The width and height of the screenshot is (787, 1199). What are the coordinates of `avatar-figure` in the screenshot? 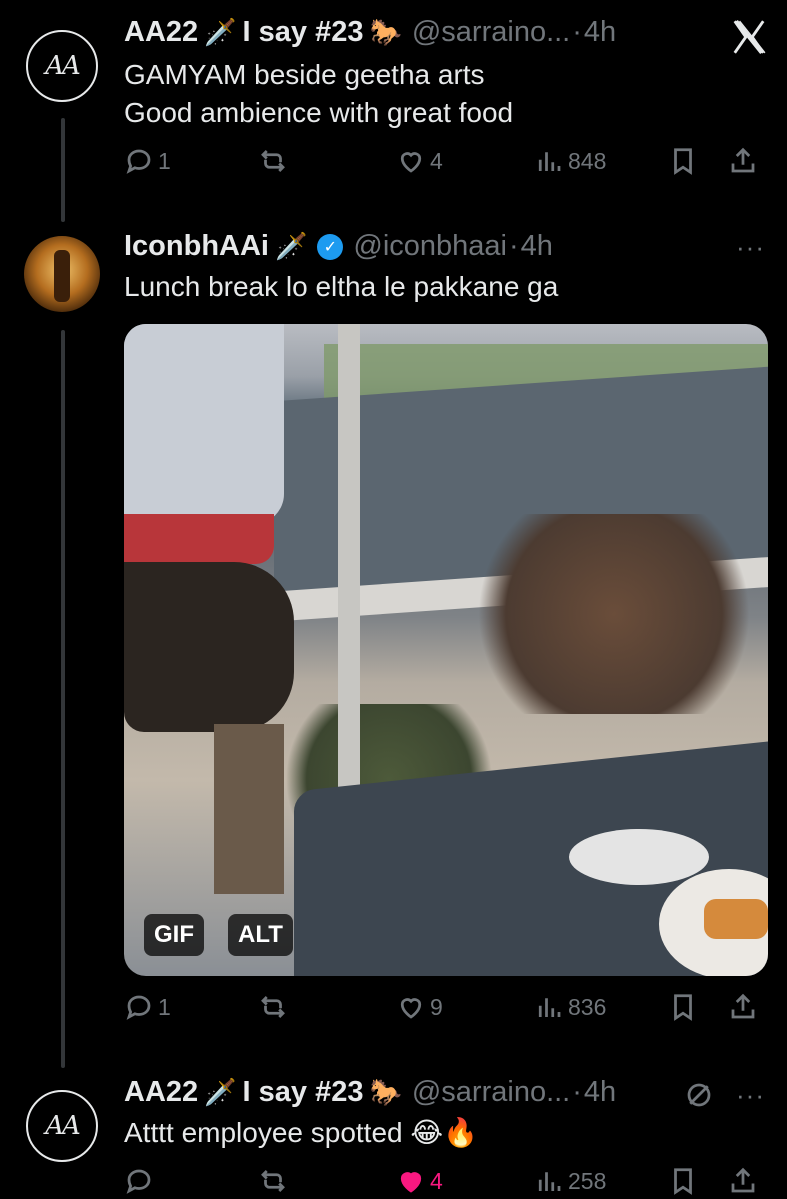 It's located at (62, 276).